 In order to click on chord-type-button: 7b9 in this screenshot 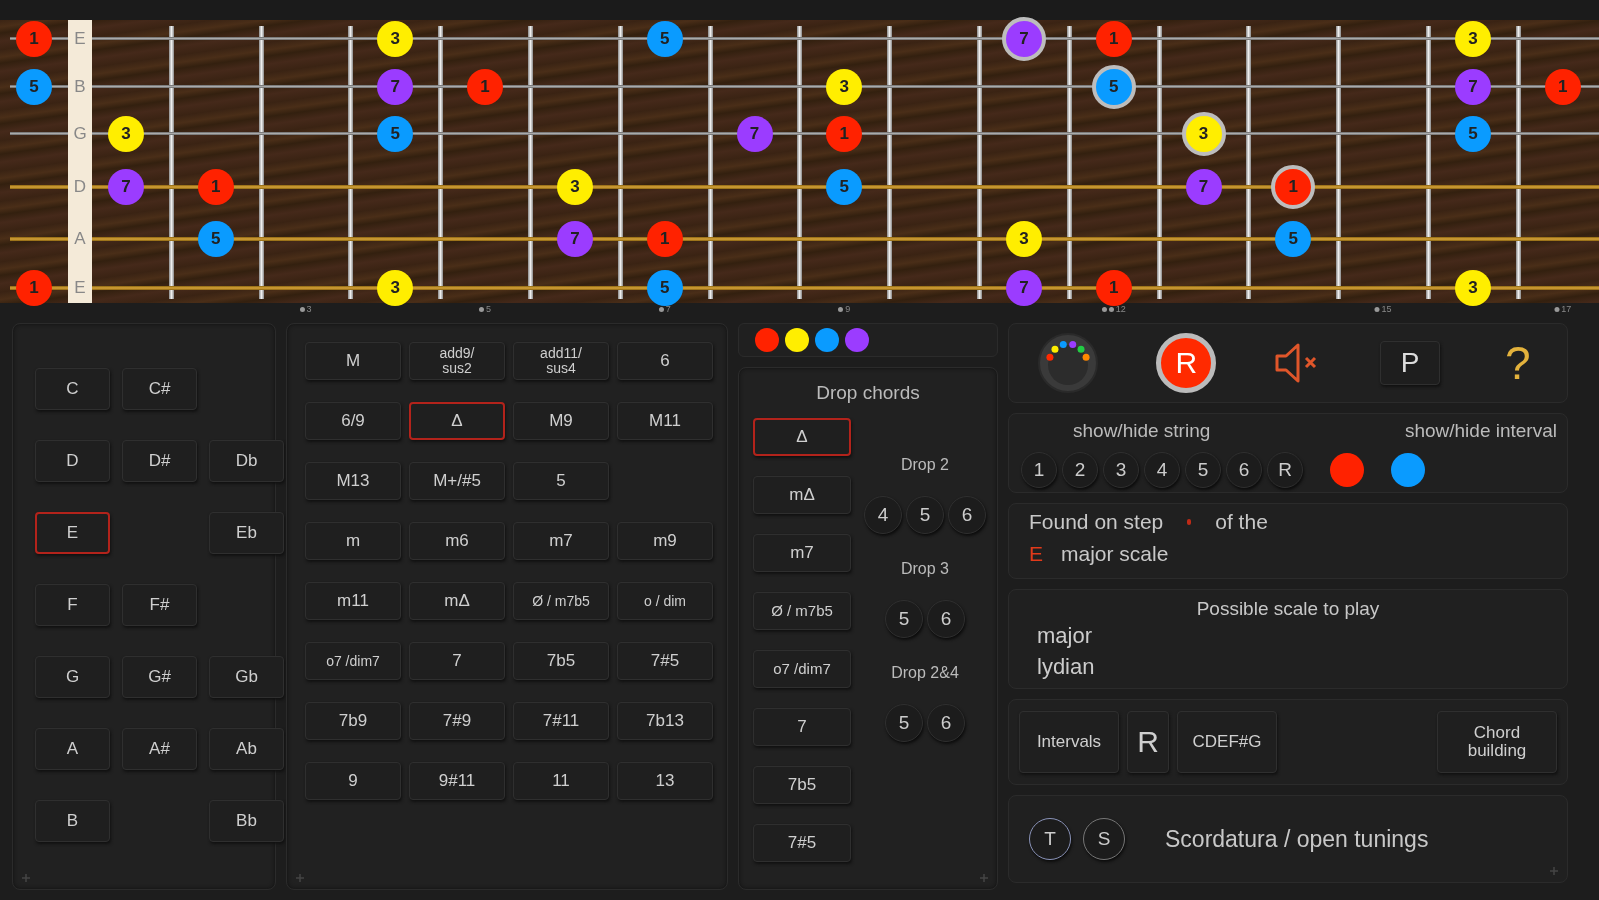, I will do `click(353, 721)`.